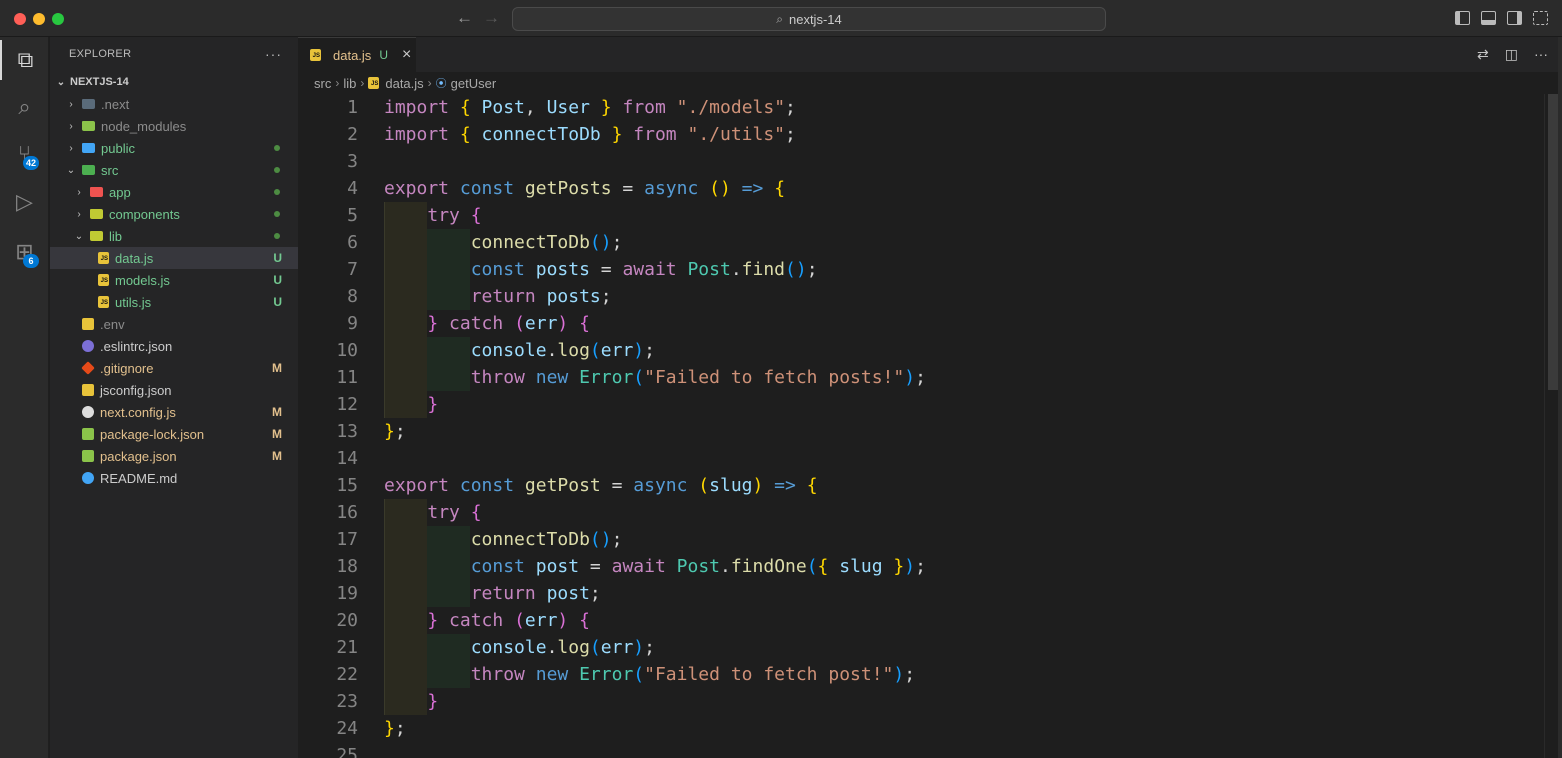 The image size is (1562, 758). Describe the element at coordinates (709, 269) in the screenshot. I see `code-token: Post` at that location.